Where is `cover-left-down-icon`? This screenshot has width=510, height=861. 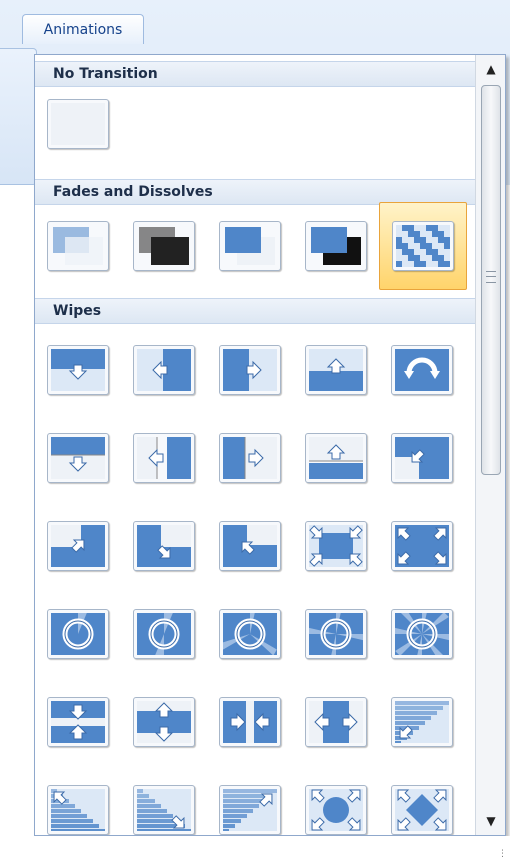 cover-left-down-icon is located at coordinates (422, 458).